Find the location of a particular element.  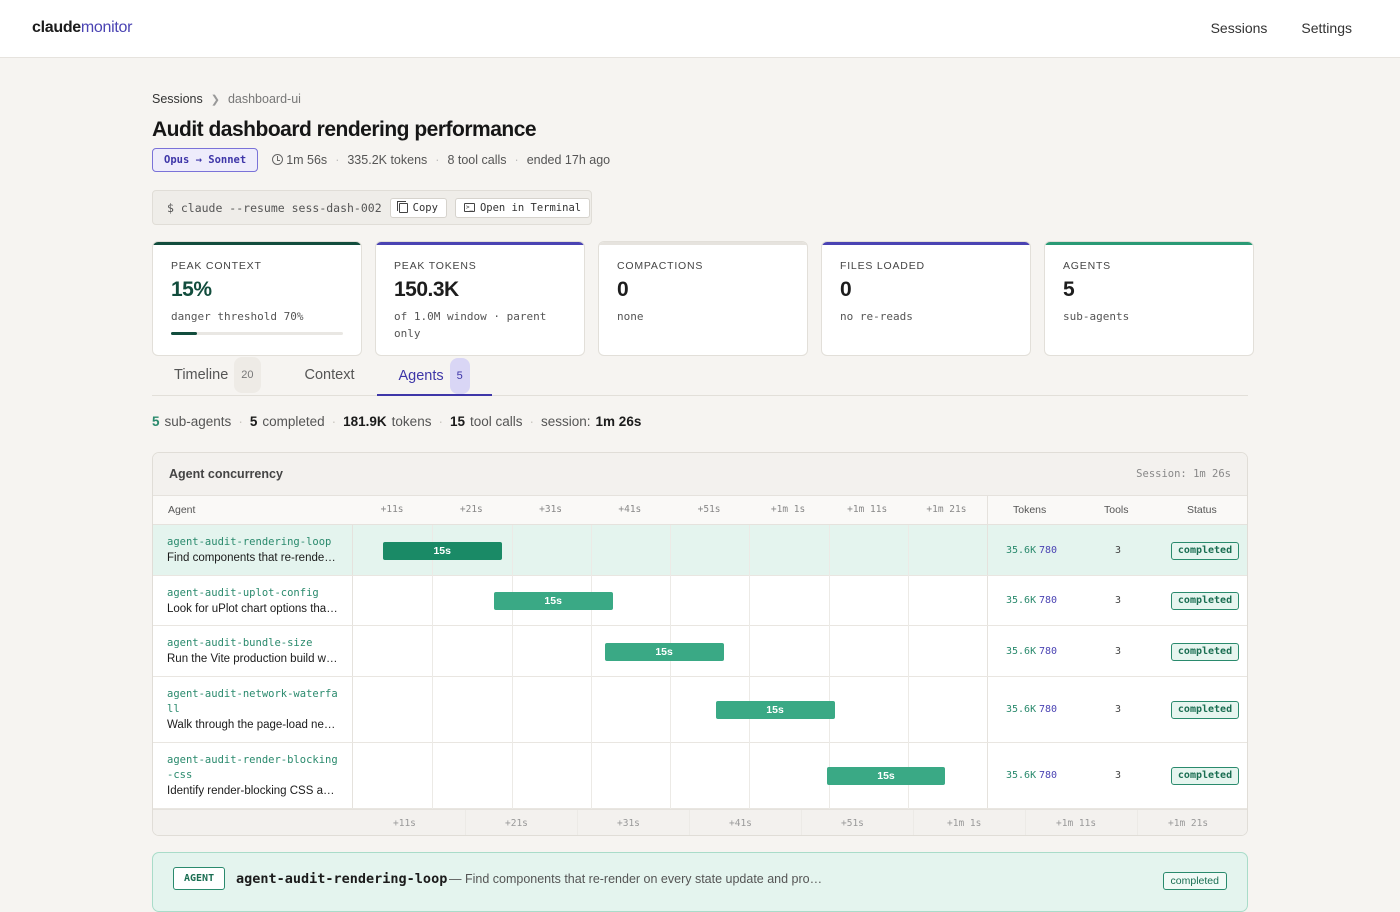

context-progress-fill is located at coordinates (184, 333).